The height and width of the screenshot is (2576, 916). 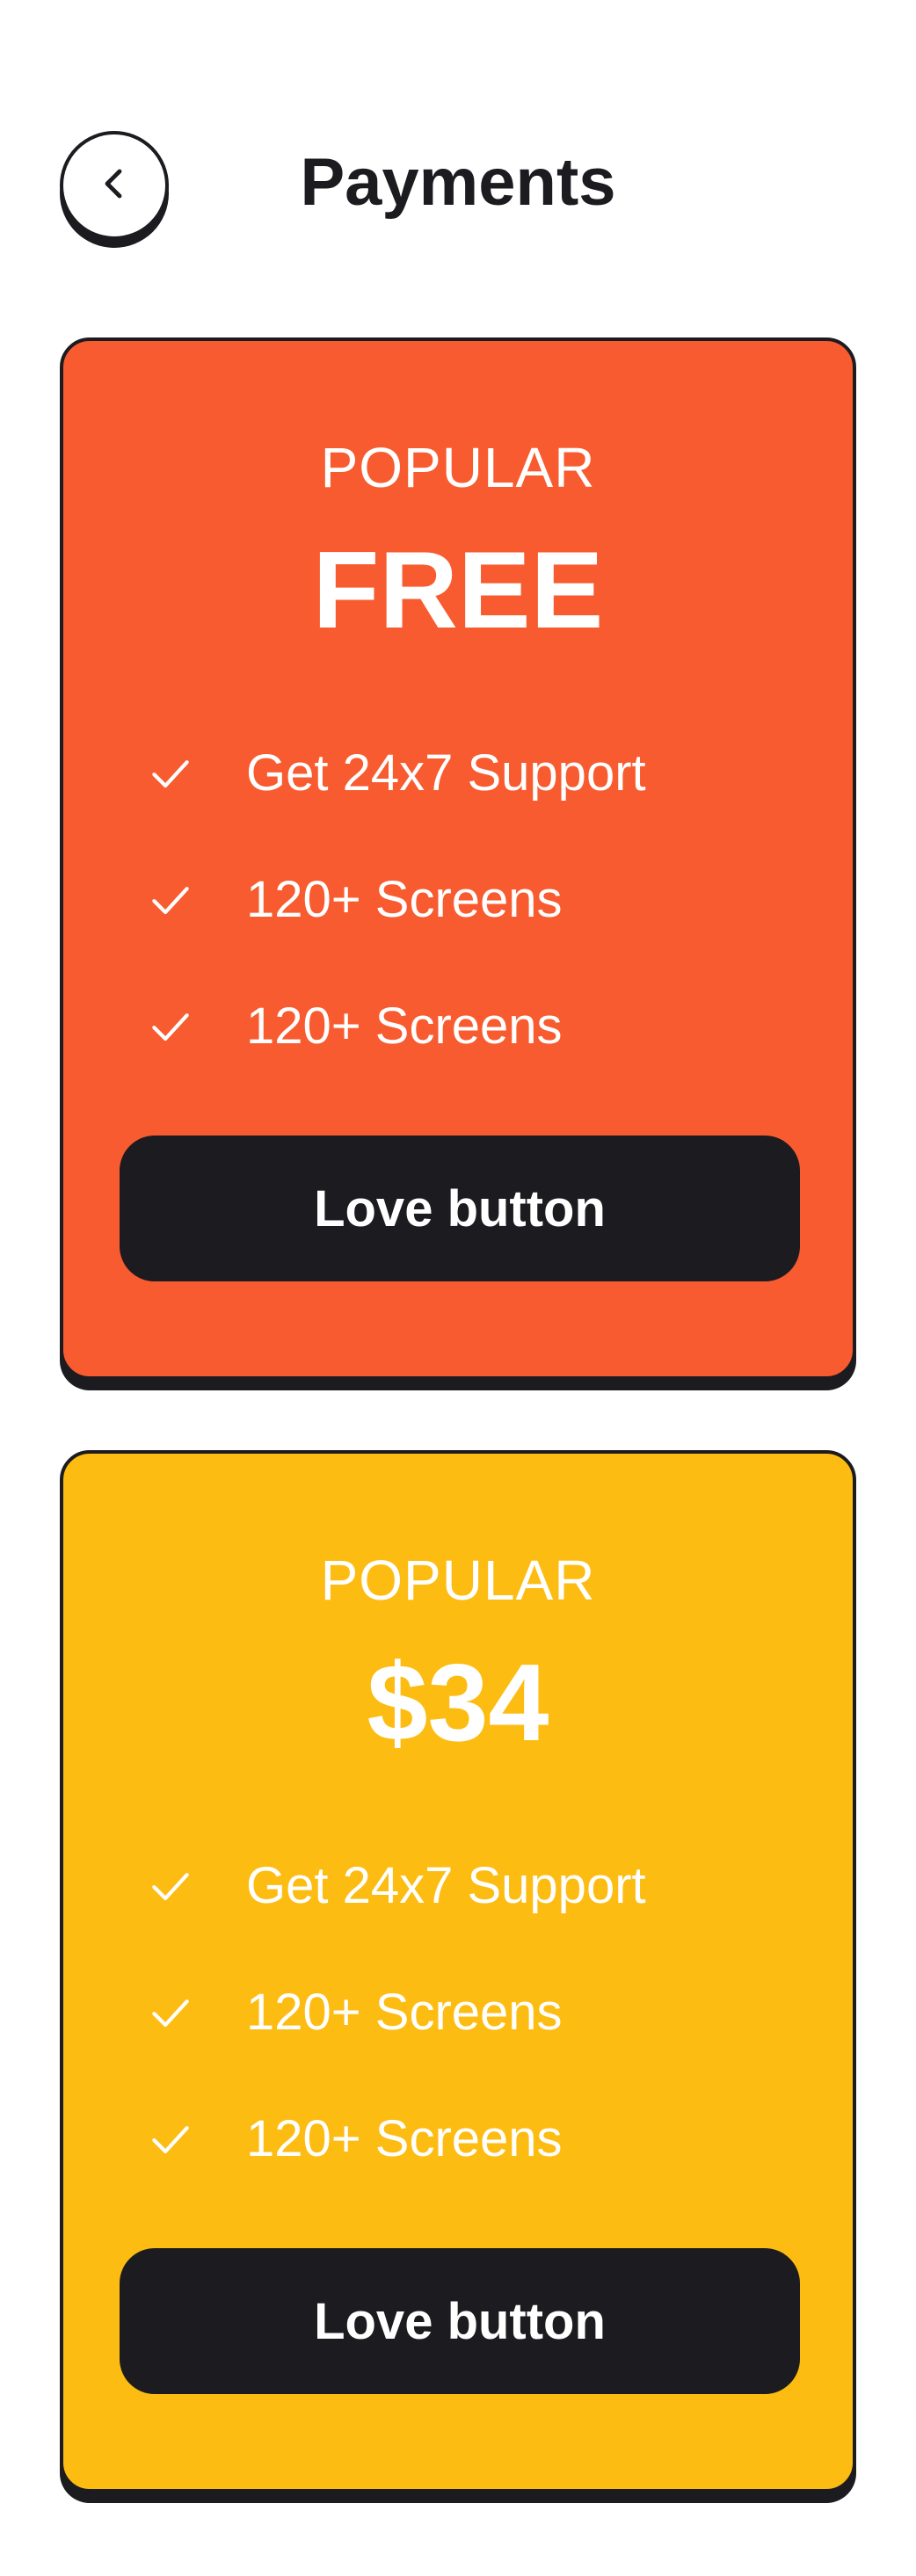 I want to click on plan-price: $34, so click(x=458, y=1703).